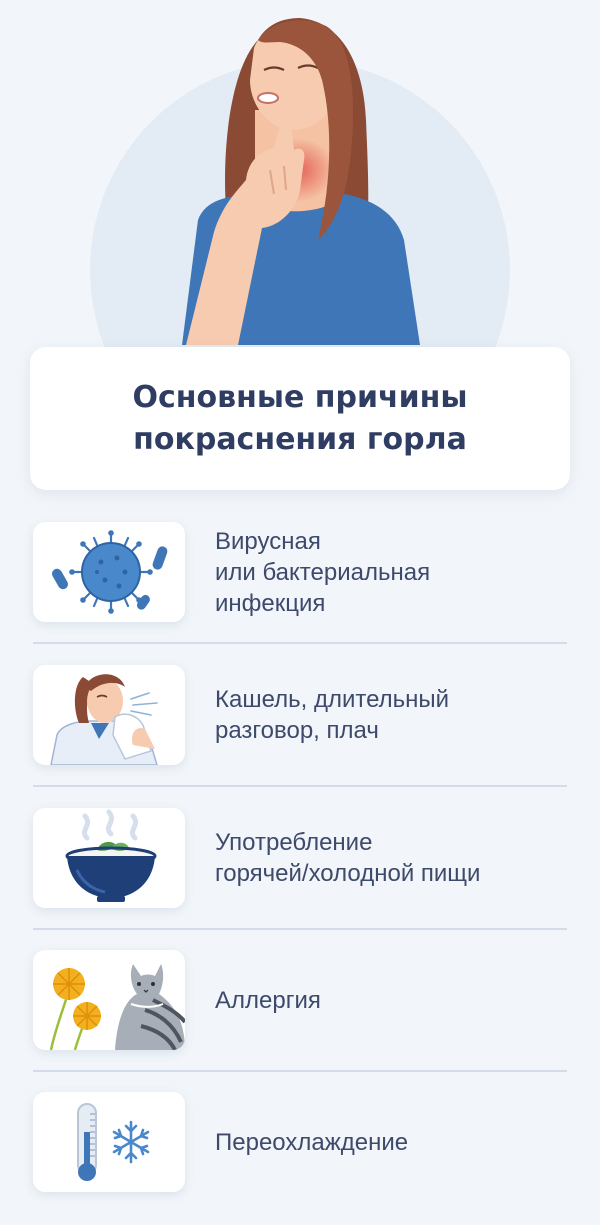 This screenshot has height=1225, width=600. I want to click on cause-label: Кашель, длительный разговор, плач, so click(332, 715).